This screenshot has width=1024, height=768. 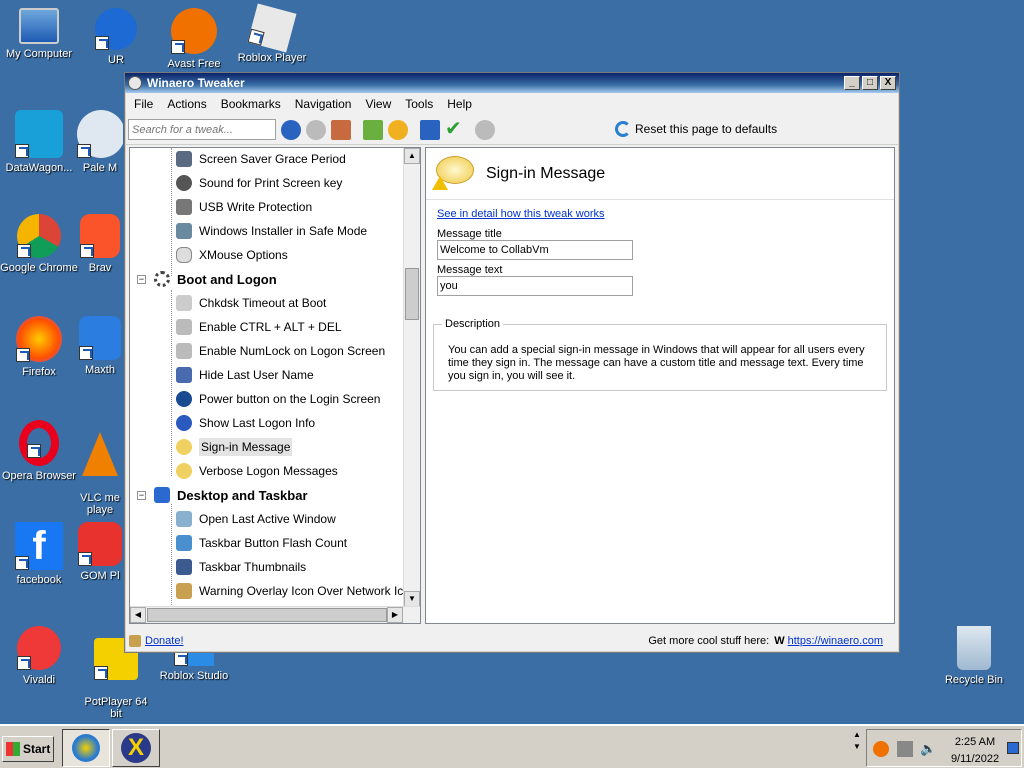 I want to click on desktop-icon-label: facebook, so click(x=39, y=580).